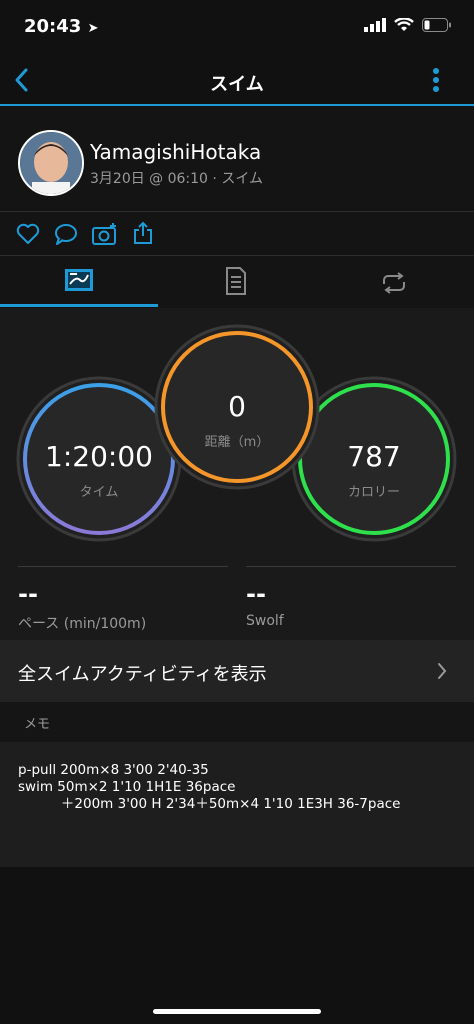 Image resolution: width=474 pixels, height=1024 pixels. Describe the element at coordinates (142, 674) in the screenshot. I see `show-all-label: 全スイムアクティビティを表示` at that location.